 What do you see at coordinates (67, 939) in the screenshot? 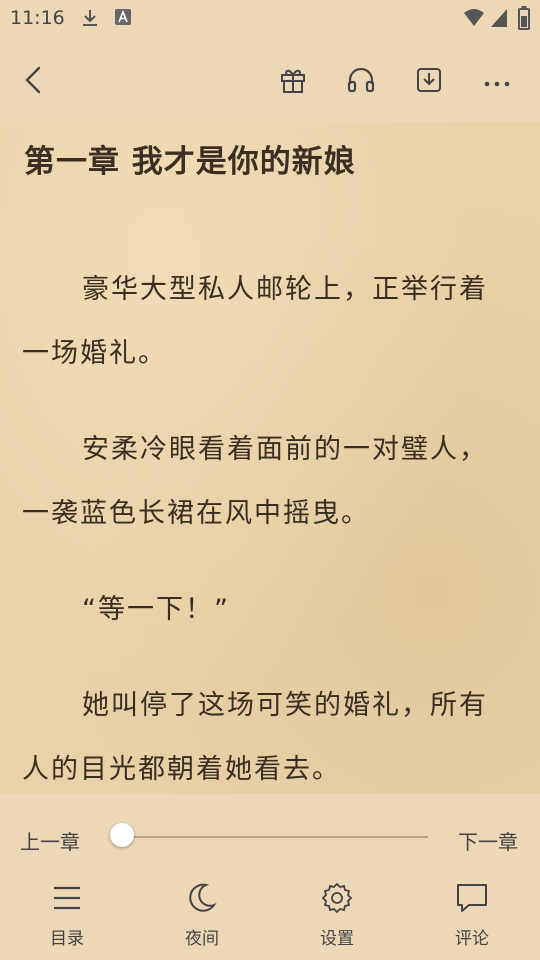
I see `nav-label: 目录` at bounding box center [67, 939].